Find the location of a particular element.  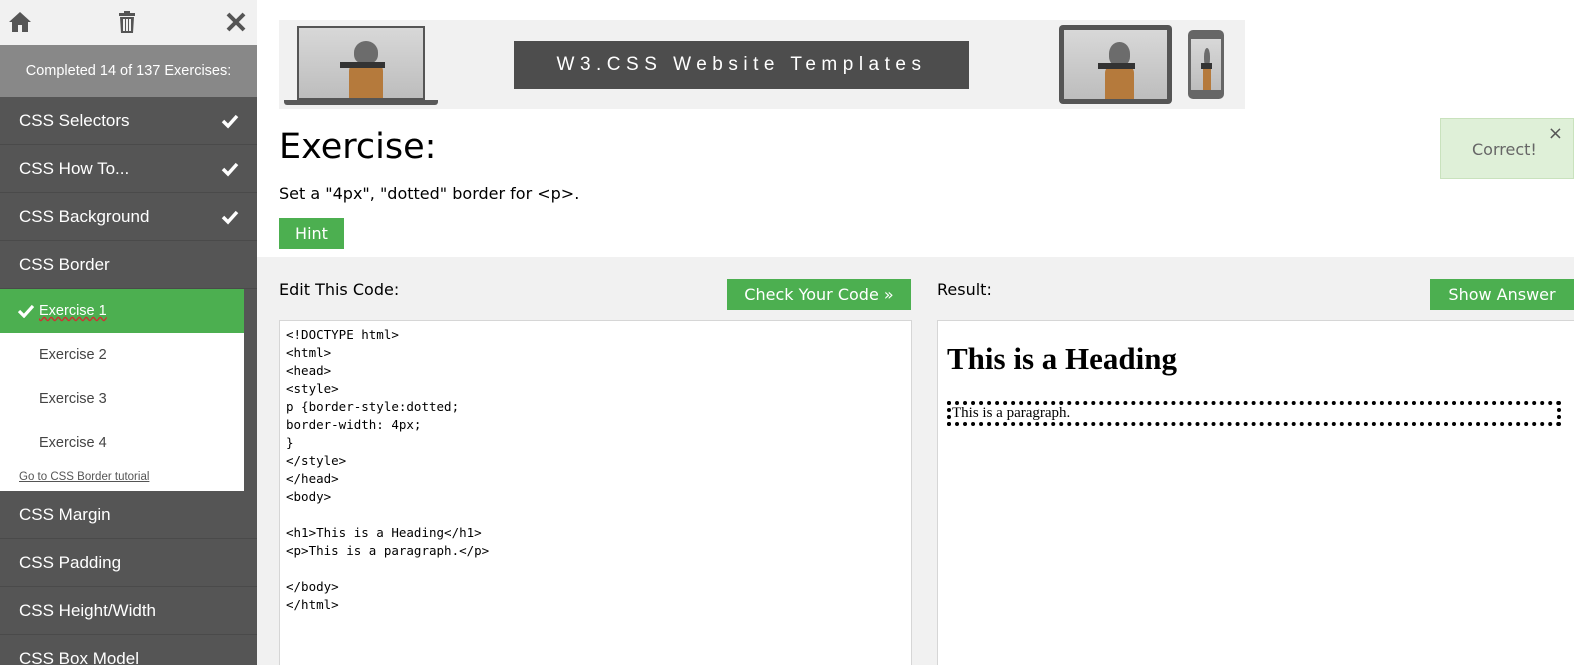

phone-image is located at coordinates (1206, 64).